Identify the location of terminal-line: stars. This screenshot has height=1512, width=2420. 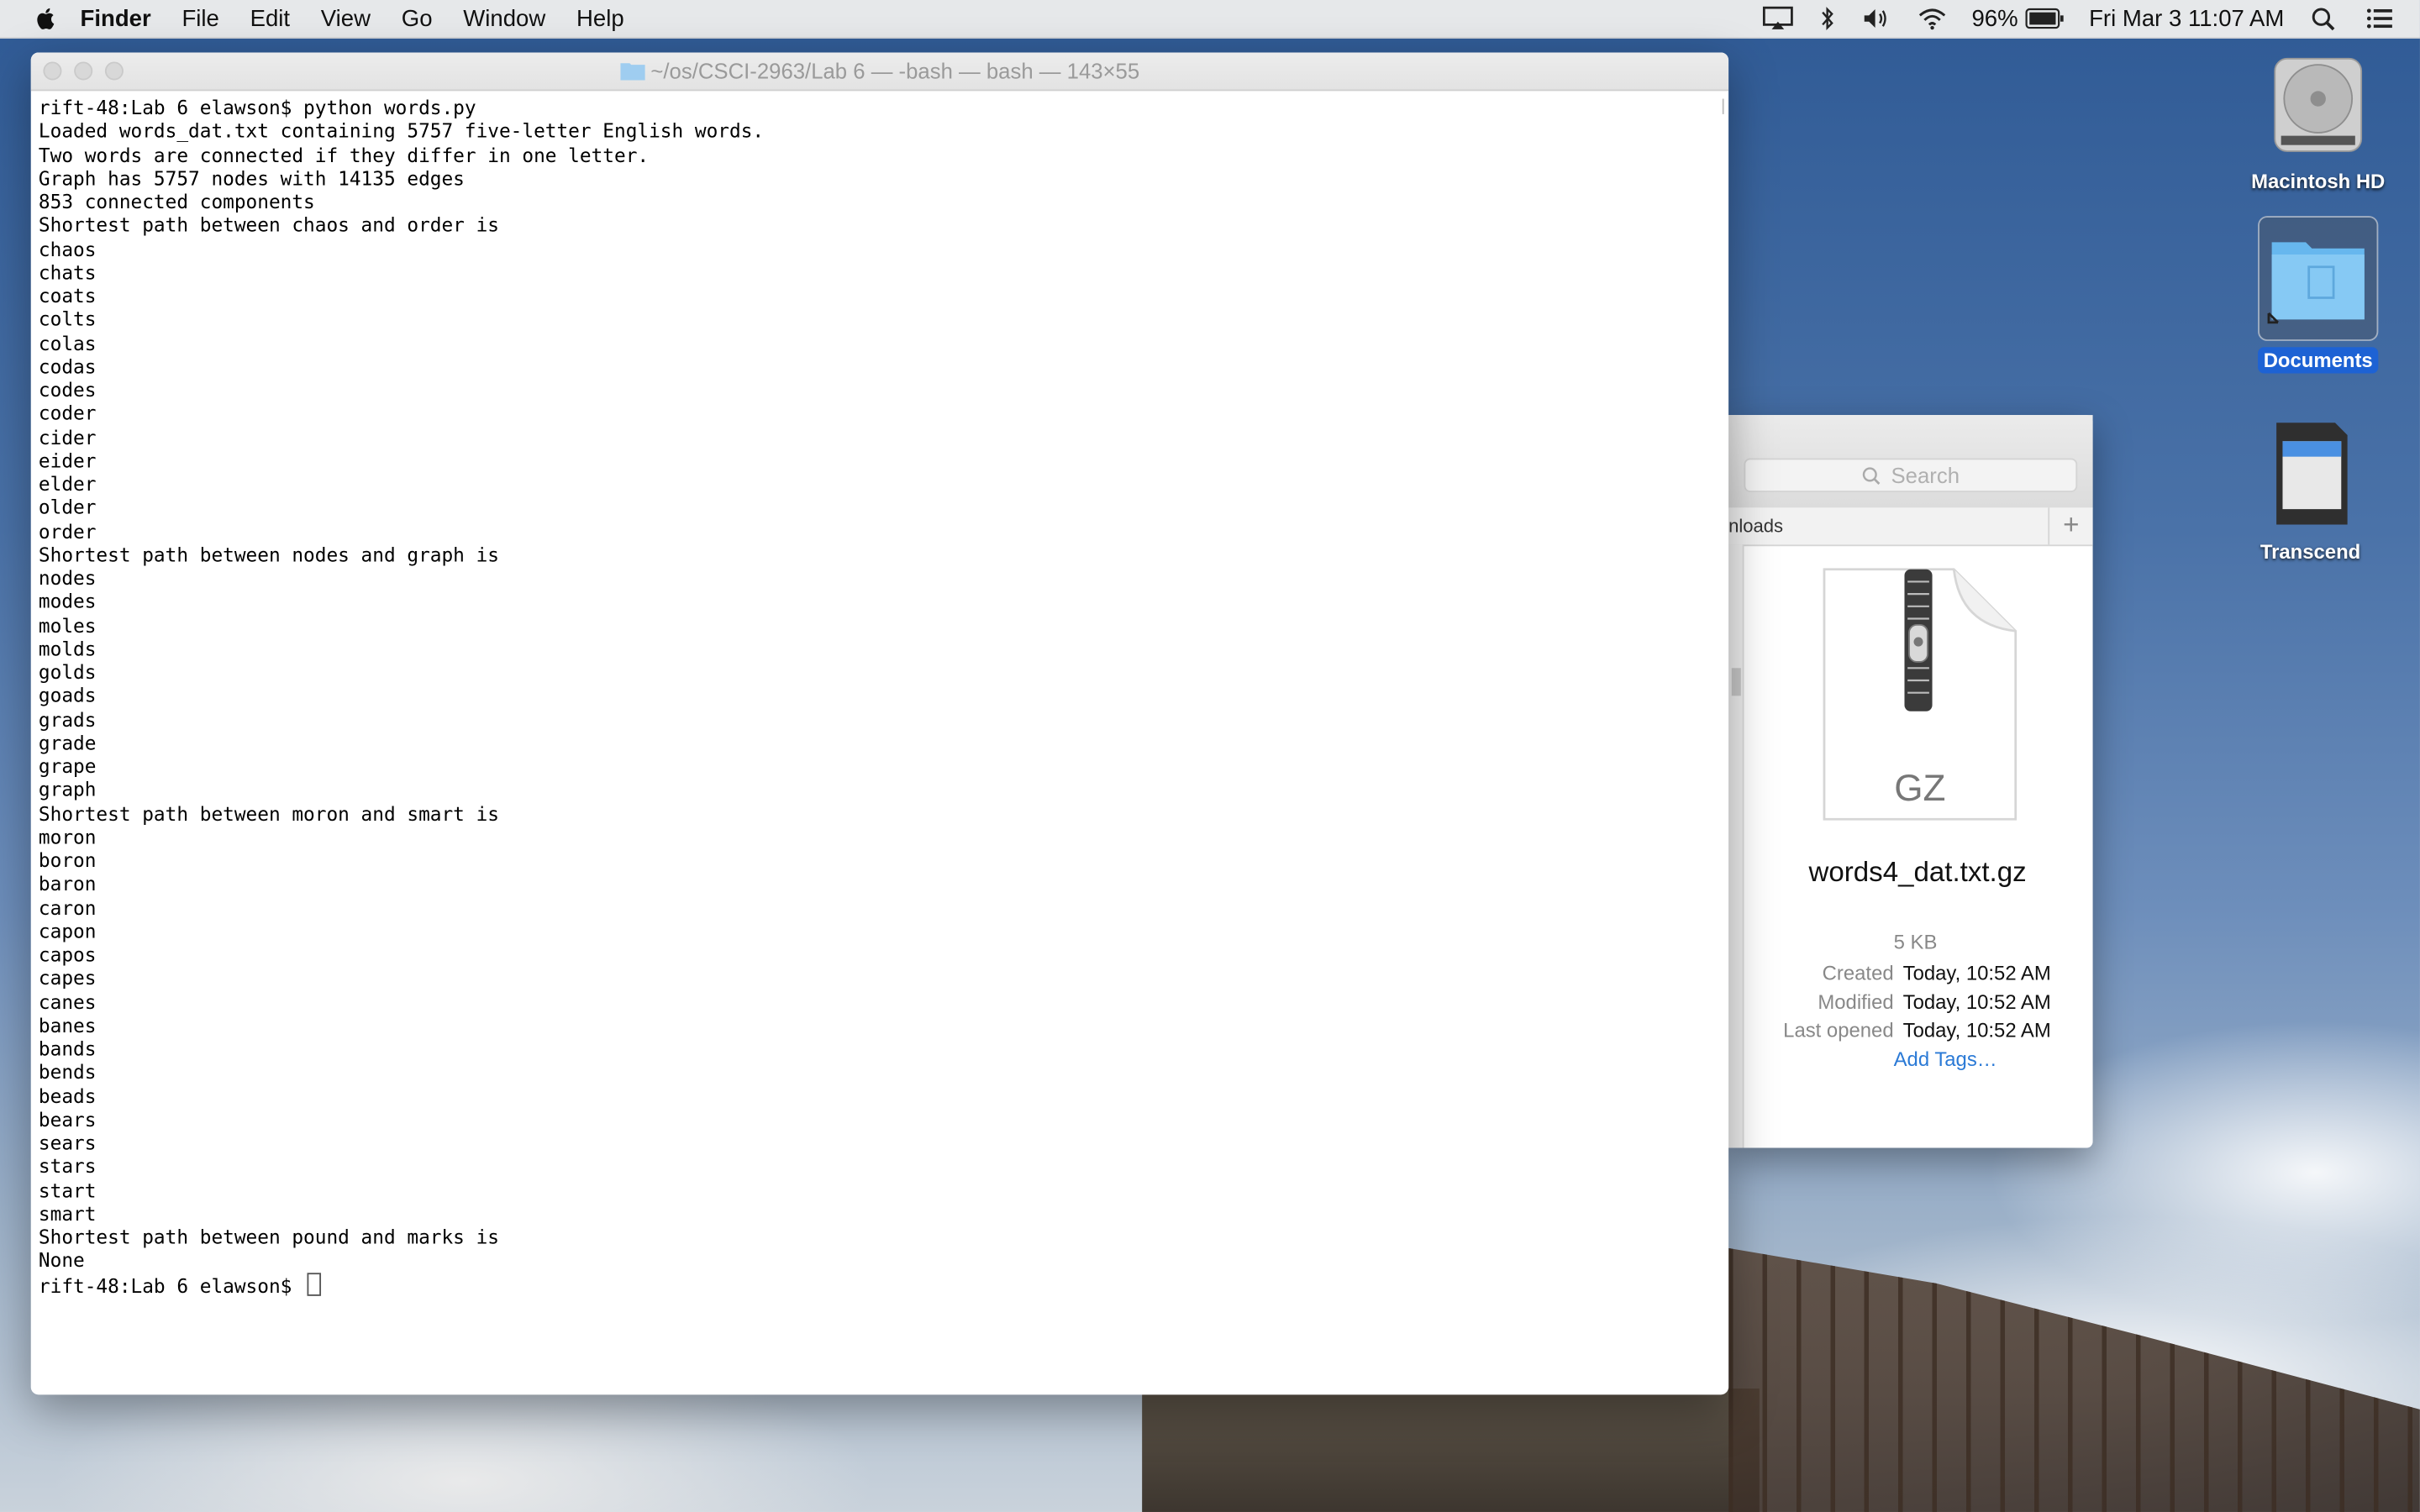
(67, 1166).